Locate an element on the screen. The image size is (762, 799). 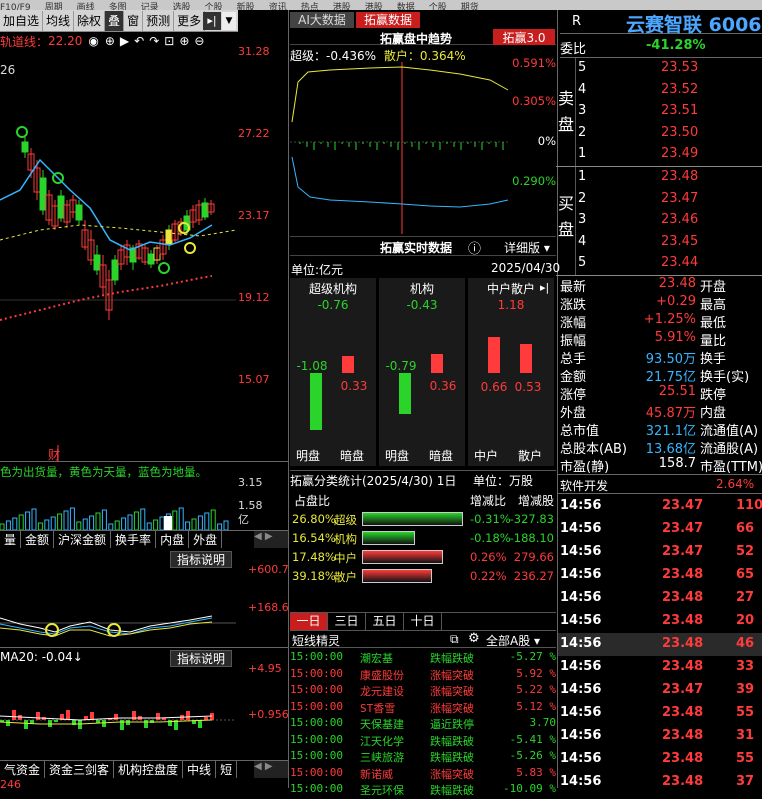
info-icon: ⓘ is located at coordinates (474, 247).